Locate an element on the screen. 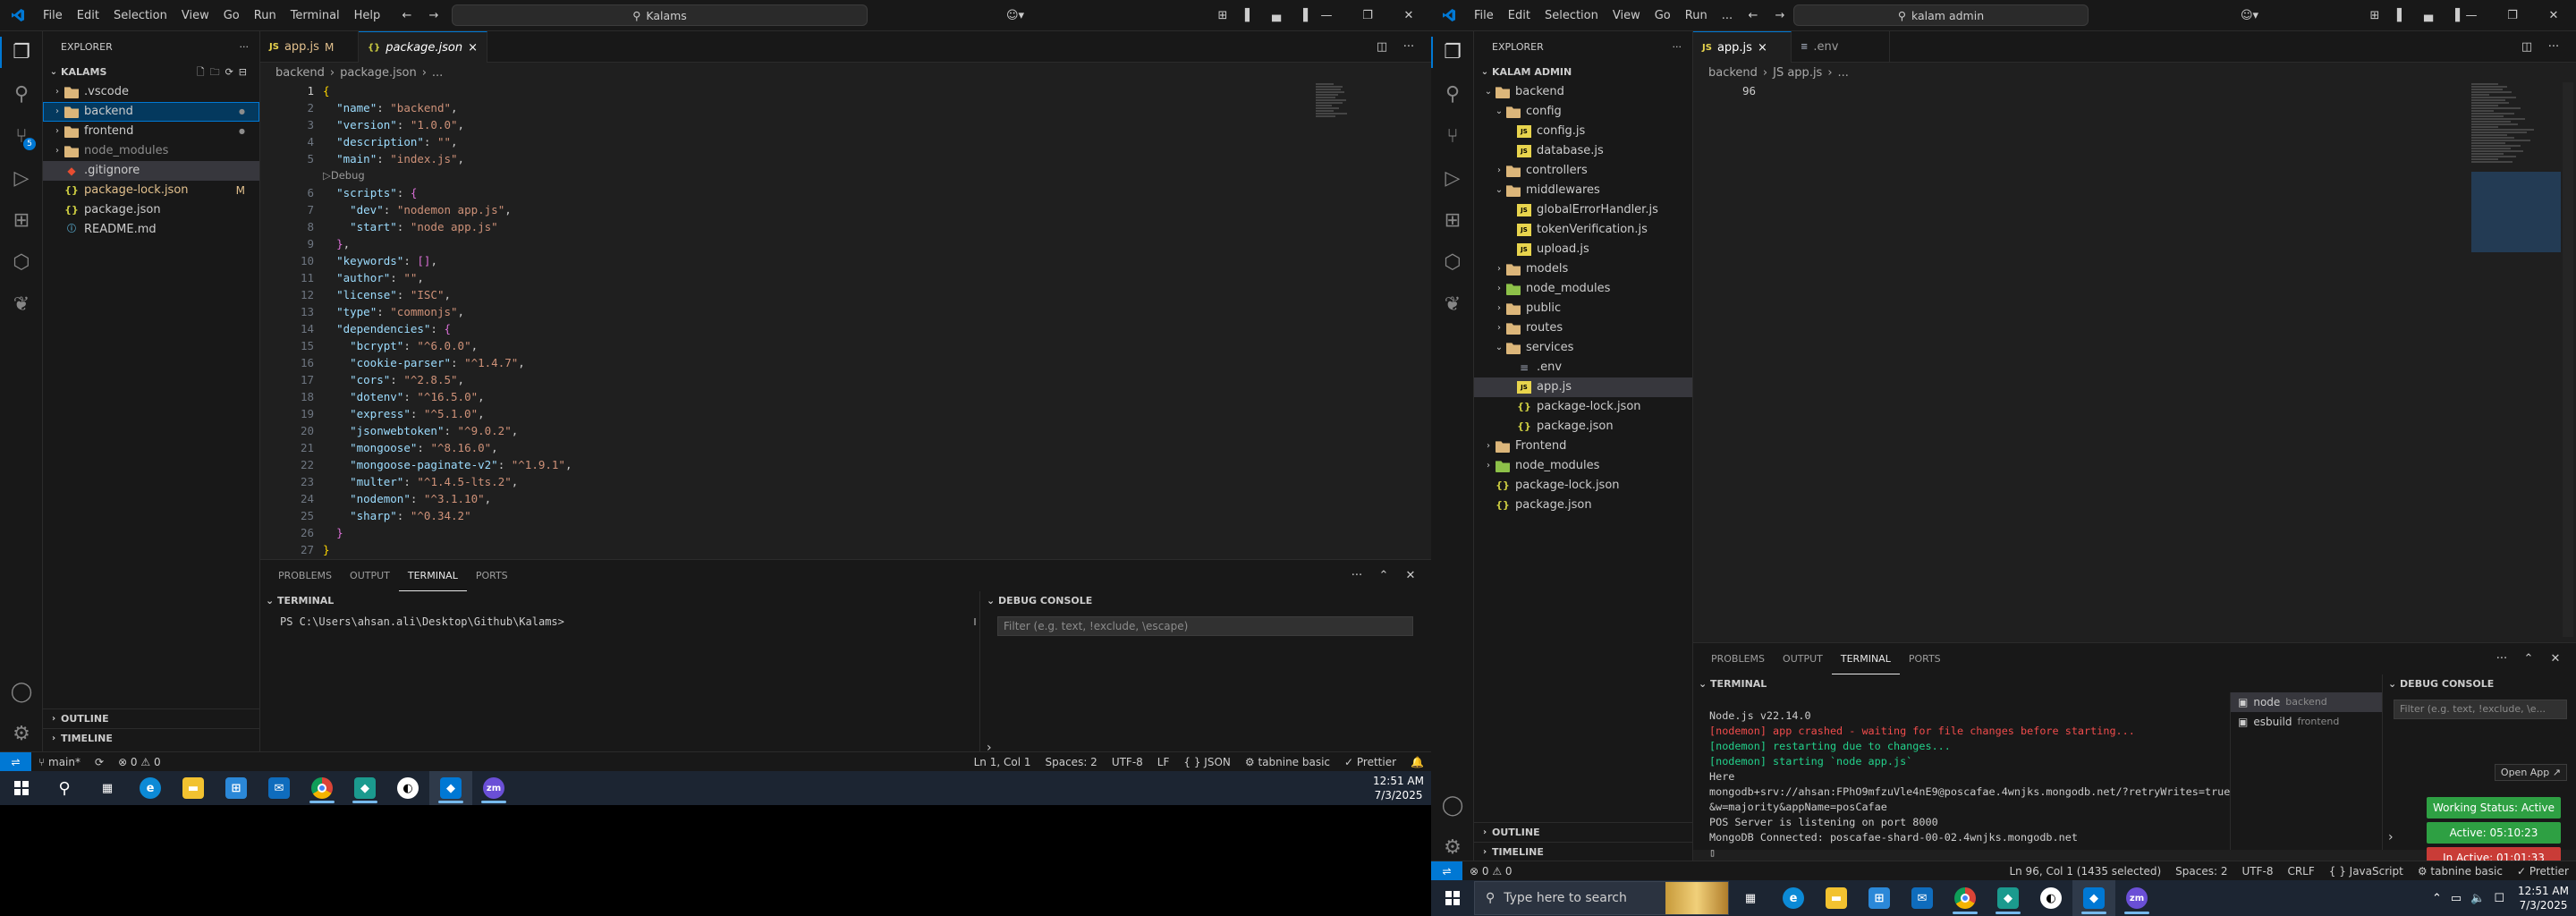 The width and height of the screenshot is (2576, 916). extensions-icon: ⊞ is located at coordinates (21, 220).